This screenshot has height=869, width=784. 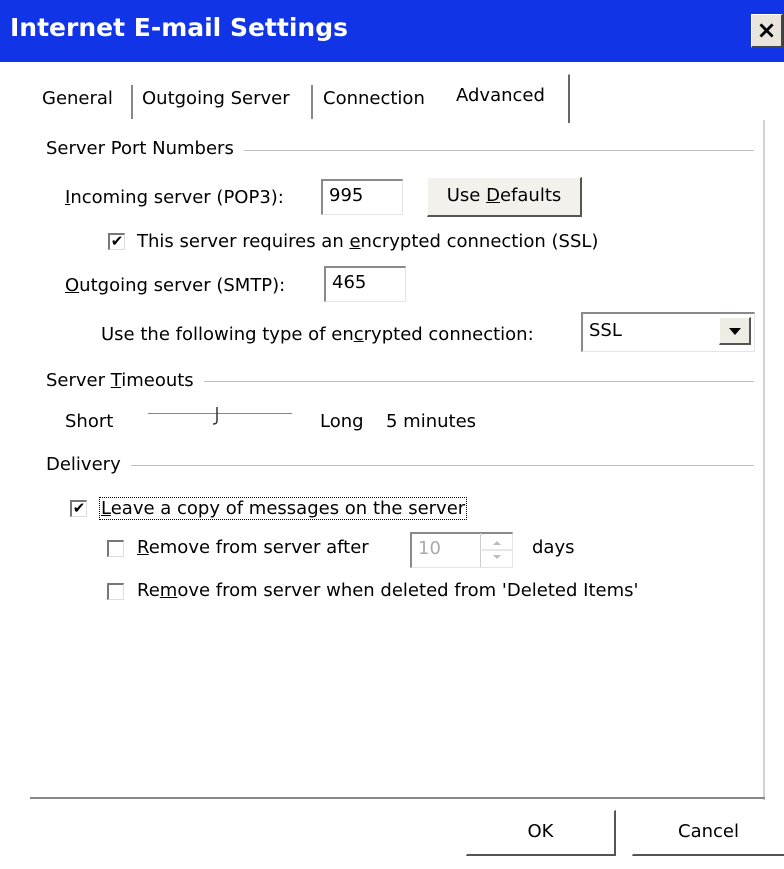 I want to click on encryption-type-value: SSL, so click(x=605, y=330).